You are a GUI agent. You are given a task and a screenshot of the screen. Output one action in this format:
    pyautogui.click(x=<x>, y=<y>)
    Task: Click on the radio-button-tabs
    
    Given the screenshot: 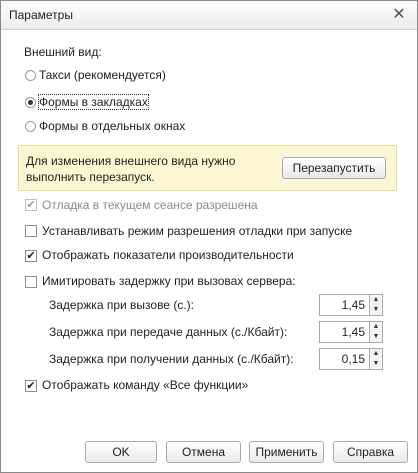 What is the action you would take?
    pyautogui.click(x=30, y=102)
    